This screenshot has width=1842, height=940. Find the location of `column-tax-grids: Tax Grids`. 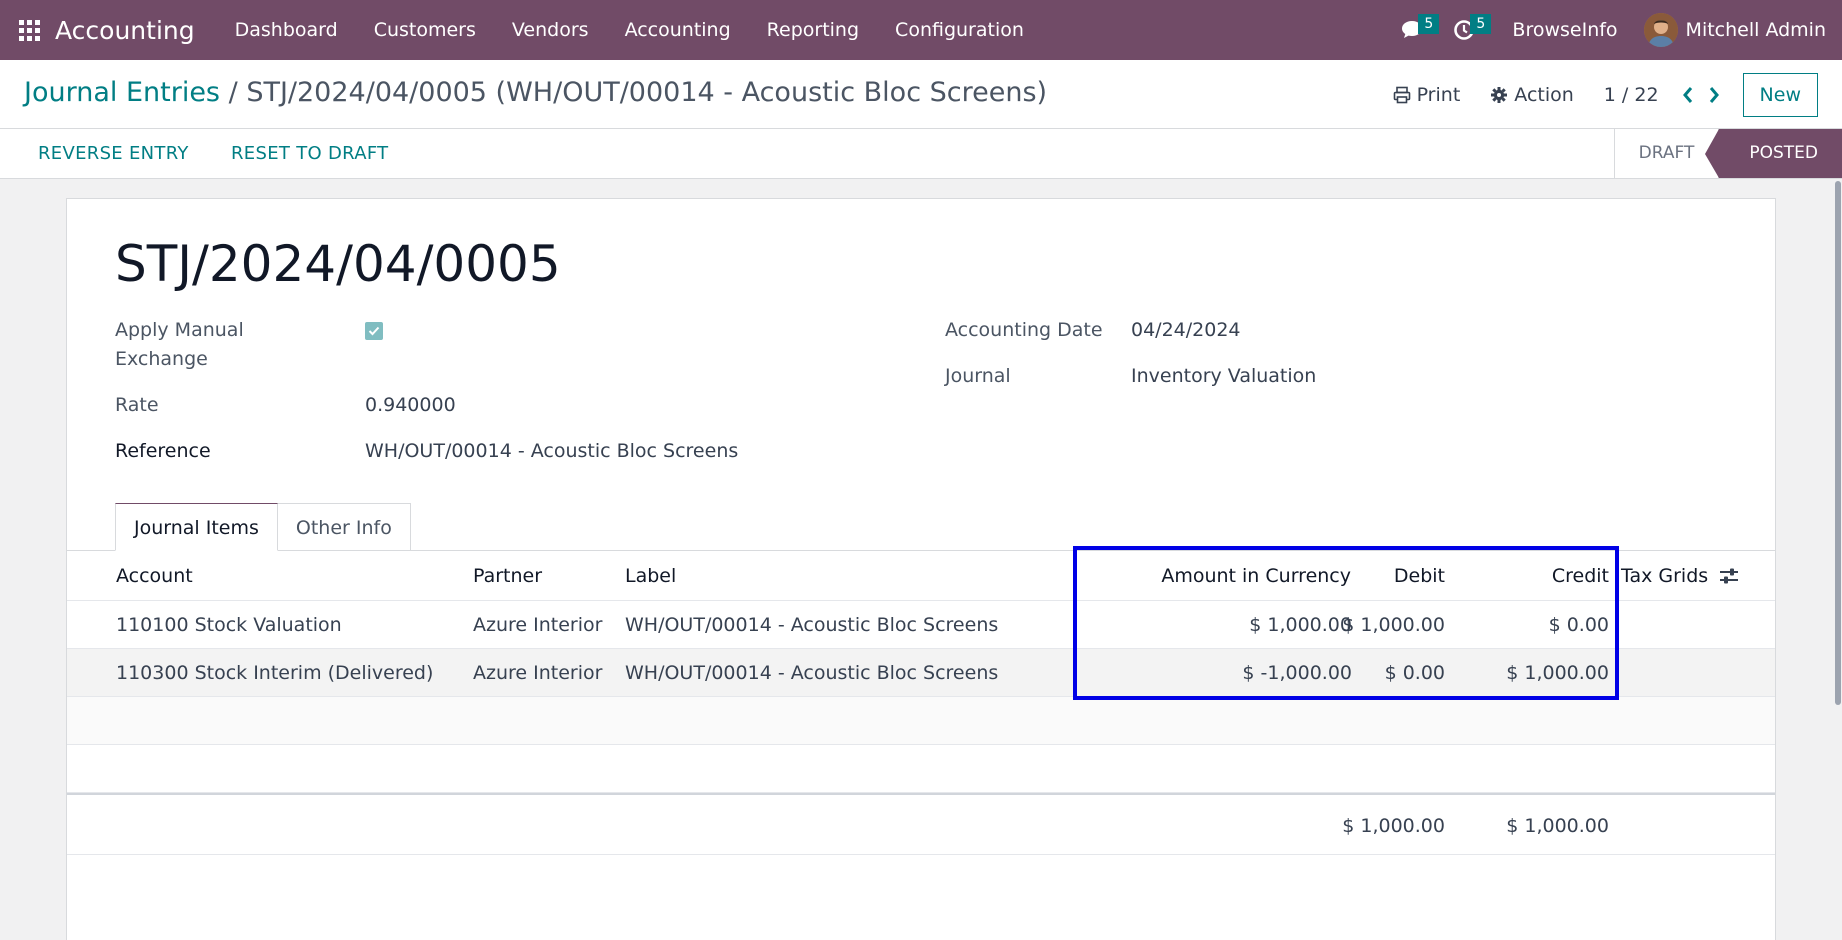

column-tax-grids: Tax Grids is located at coordinates (1664, 576).